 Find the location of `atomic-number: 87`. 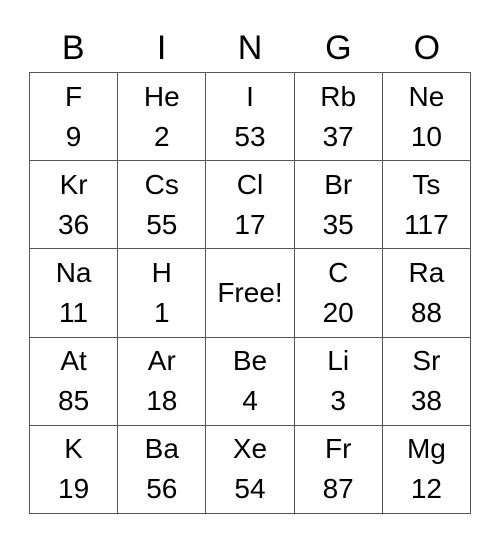

atomic-number: 87 is located at coordinates (338, 489).